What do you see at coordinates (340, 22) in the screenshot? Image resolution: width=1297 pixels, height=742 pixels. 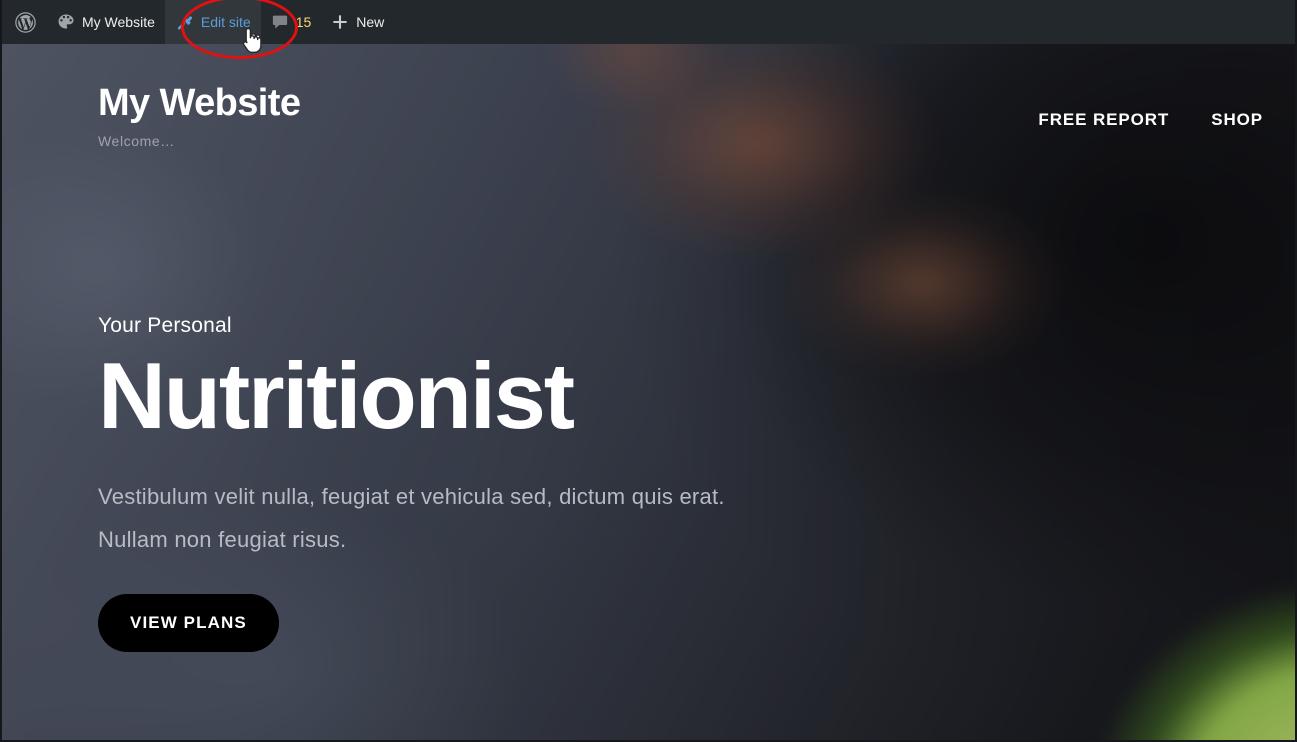 I see `plus-icon` at bounding box center [340, 22].